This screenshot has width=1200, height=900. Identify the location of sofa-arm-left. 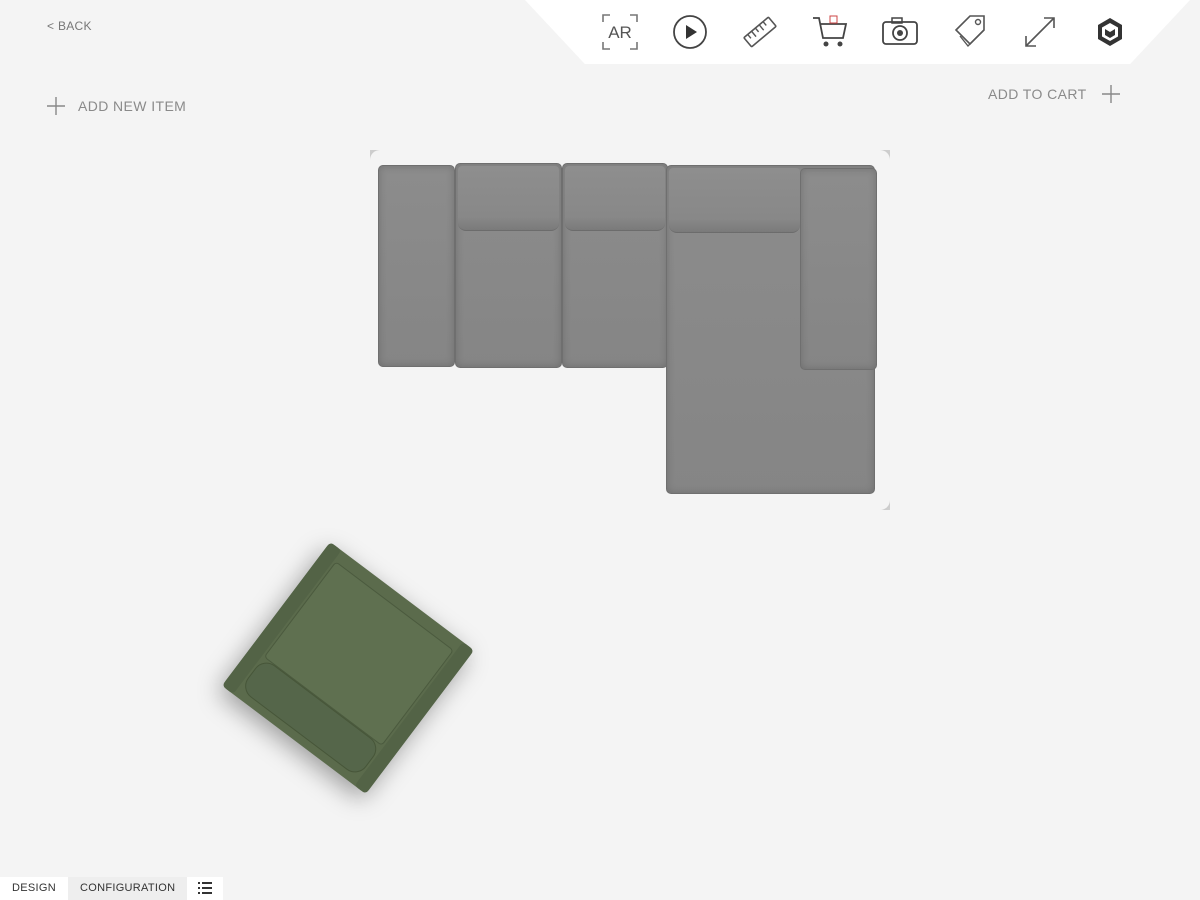
(416, 266).